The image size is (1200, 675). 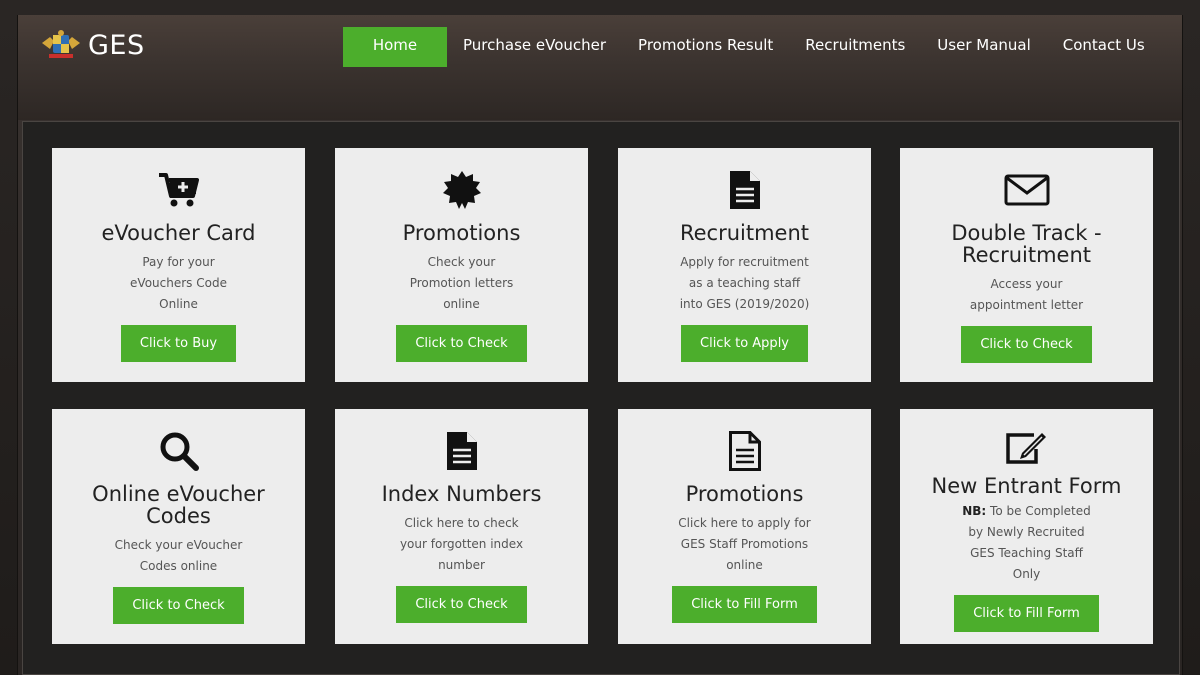 I want to click on card-description: Check your Promotion letters online, so click(x=461, y=283).